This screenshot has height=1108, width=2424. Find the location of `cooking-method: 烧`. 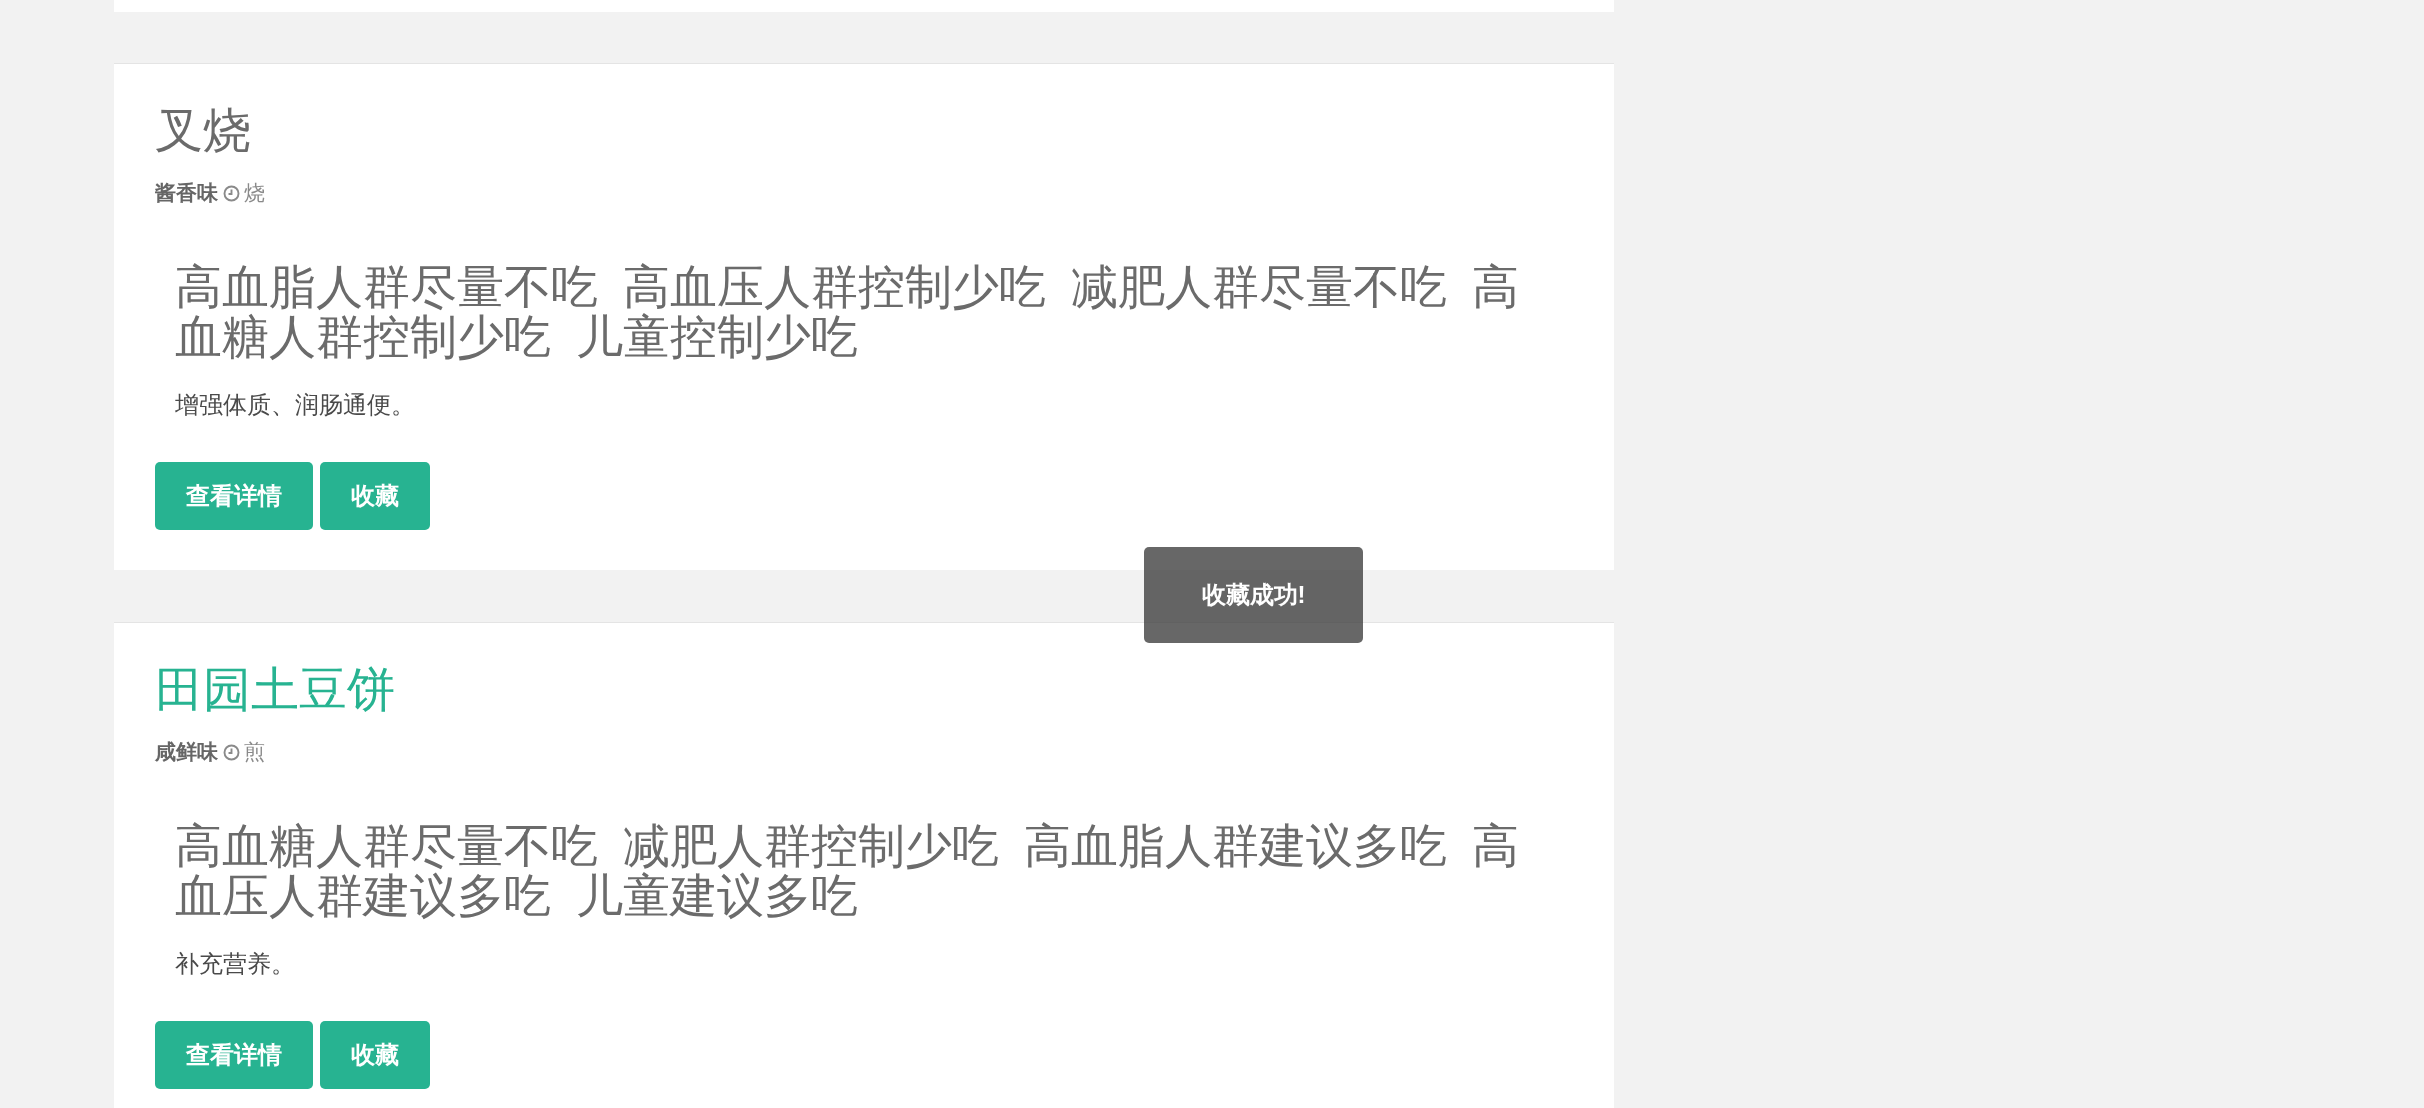

cooking-method: 烧 is located at coordinates (254, 193).